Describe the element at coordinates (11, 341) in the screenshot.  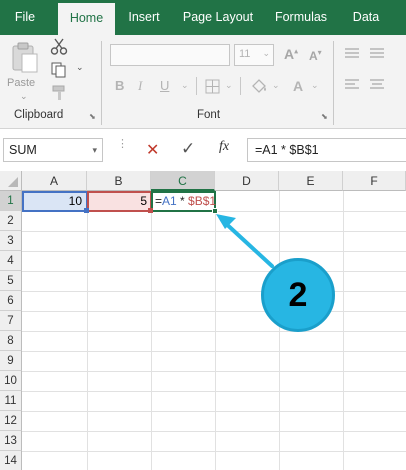
I see `row-header-8: 8` at that location.